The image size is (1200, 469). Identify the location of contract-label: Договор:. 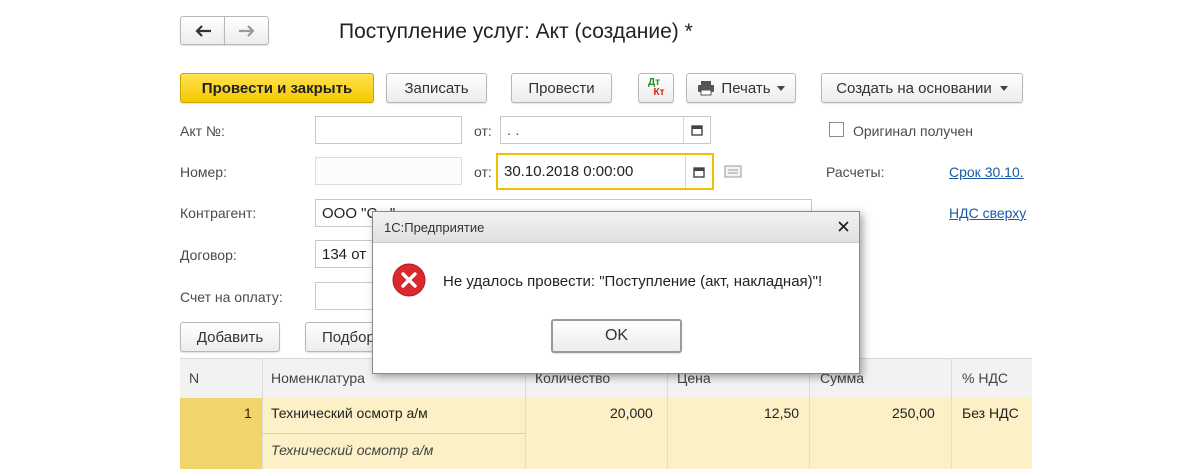
(208, 255).